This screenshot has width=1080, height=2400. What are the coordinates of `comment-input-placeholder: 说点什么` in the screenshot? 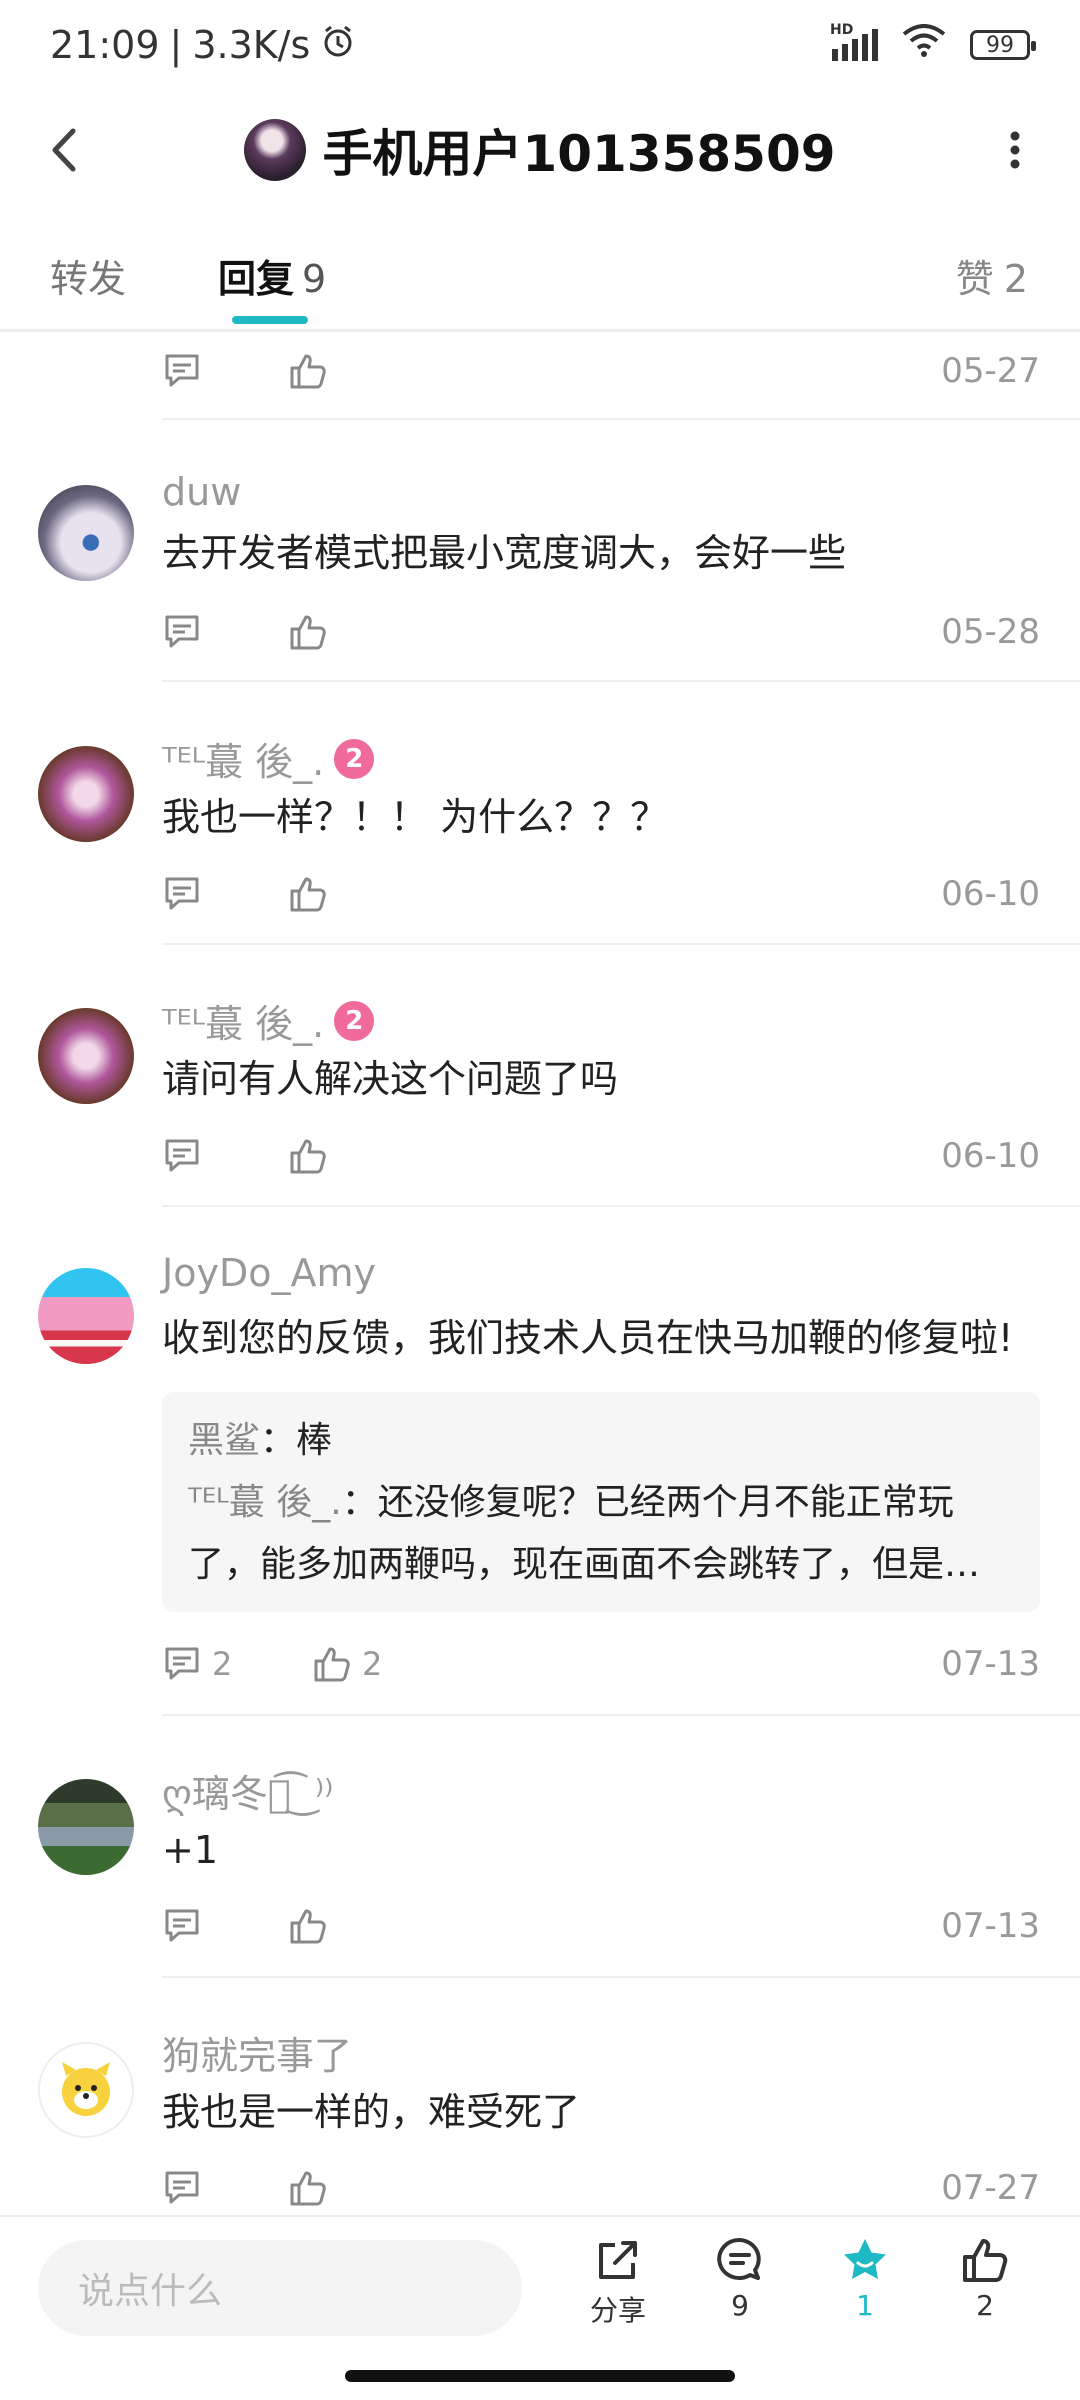 It's located at (150, 2291).